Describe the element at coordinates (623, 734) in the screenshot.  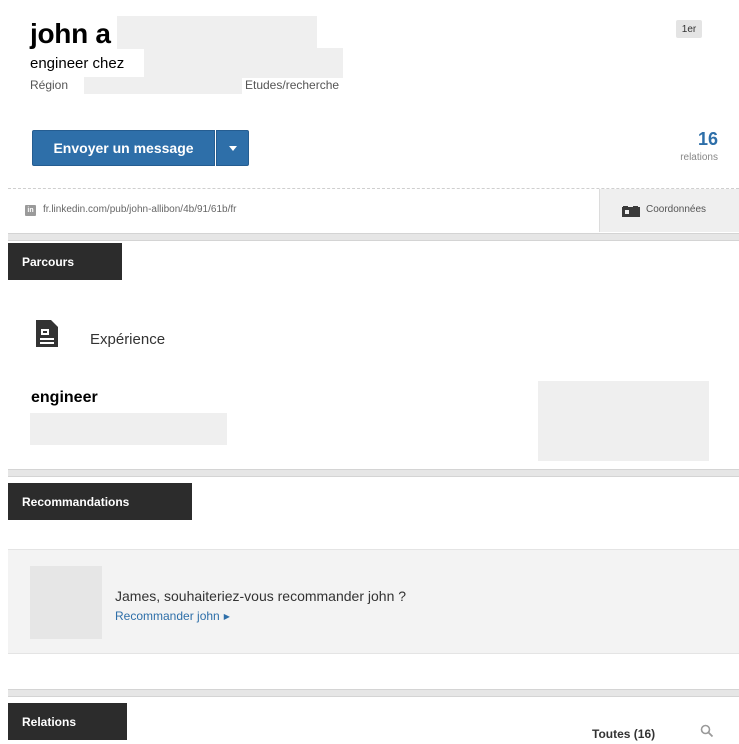
I see `relations-filter-all: Toutes (16)` at that location.